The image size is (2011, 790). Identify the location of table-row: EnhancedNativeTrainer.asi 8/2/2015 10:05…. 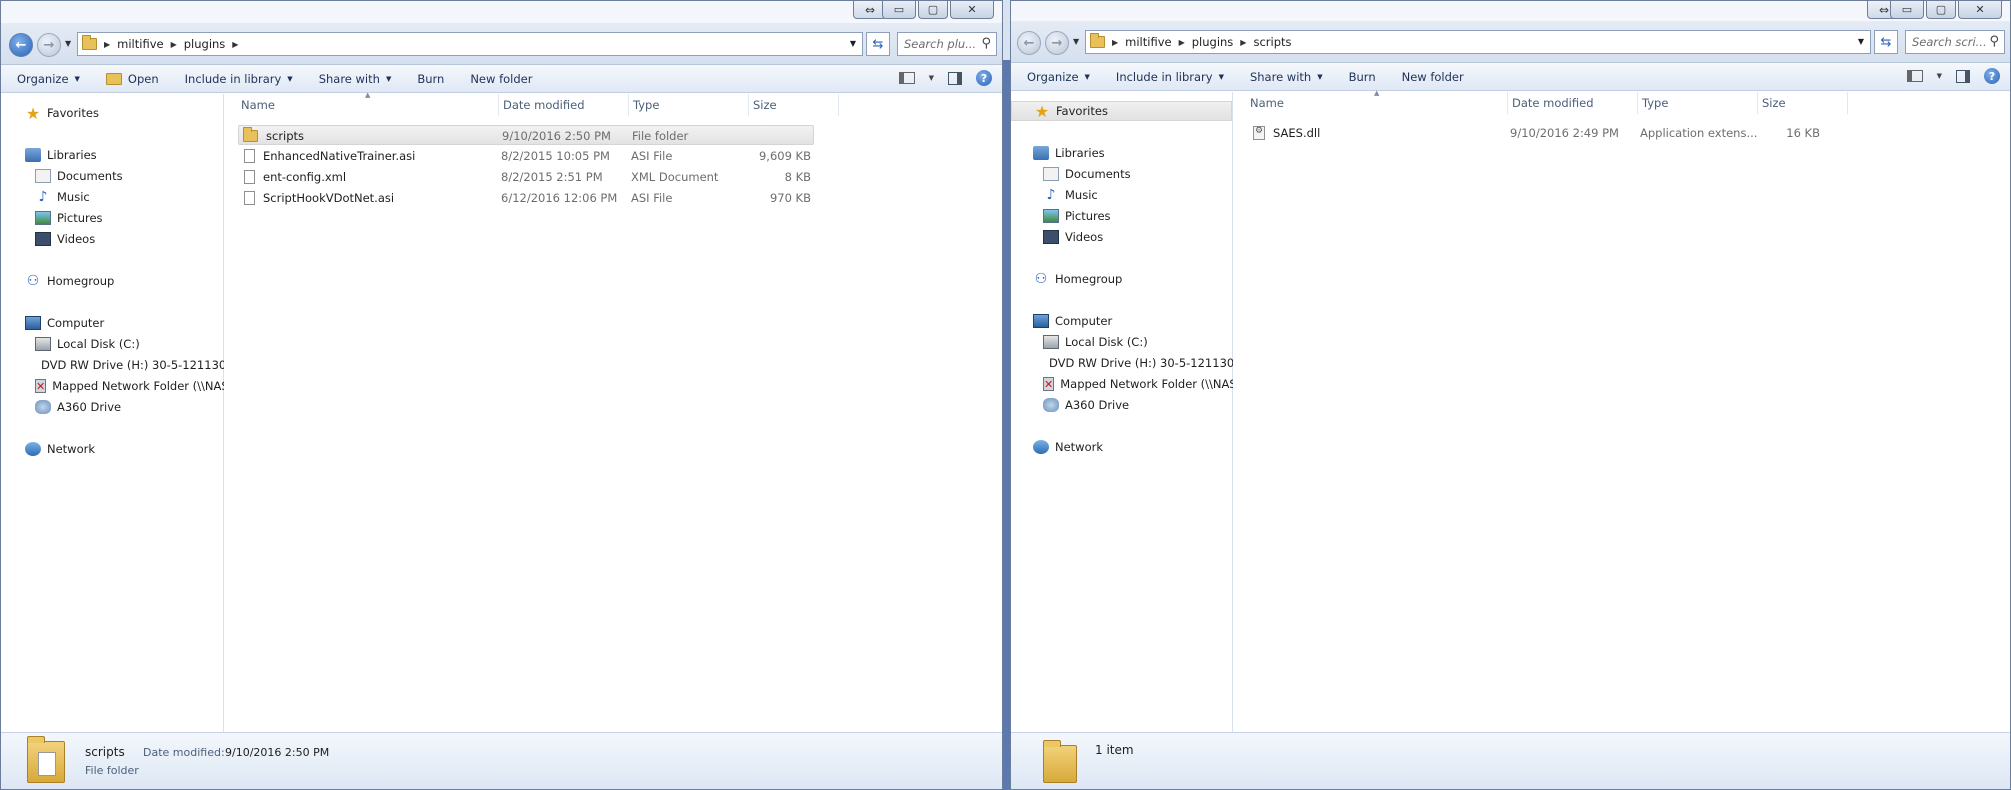
(526, 156).